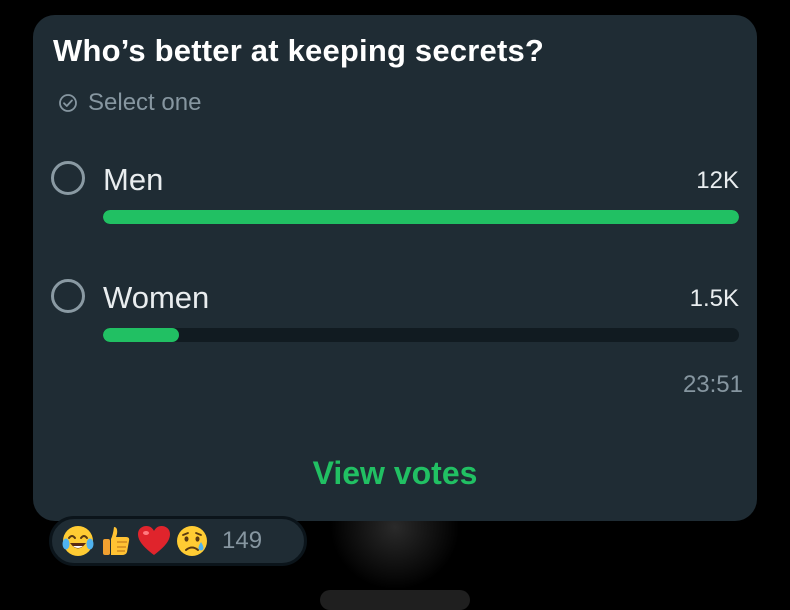 Image resolution: width=790 pixels, height=610 pixels. I want to click on reactions-bar: 149, so click(178, 541).